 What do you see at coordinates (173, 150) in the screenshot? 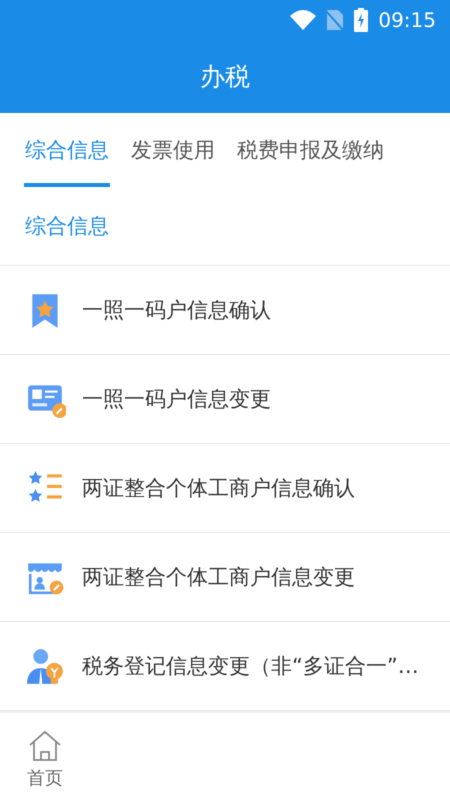
I see `tab: 发票使用` at bounding box center [173, 150].